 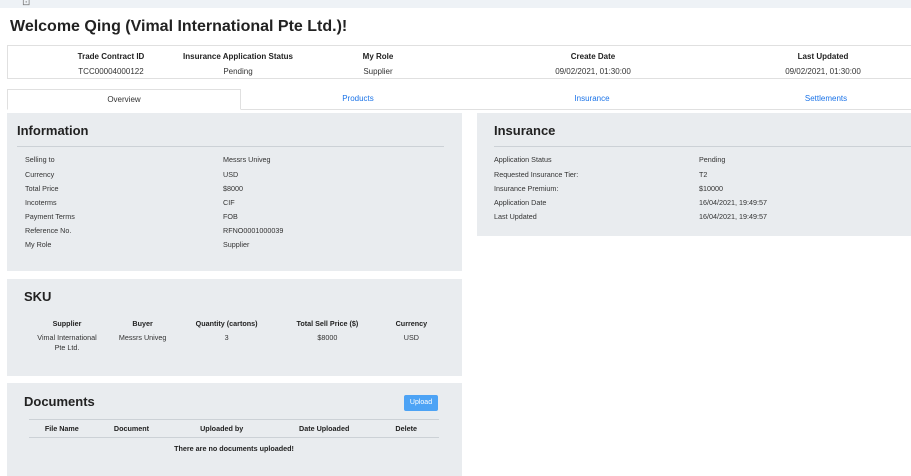 I want to click on insurance-title: Insurance, so click(x=525, y=130).